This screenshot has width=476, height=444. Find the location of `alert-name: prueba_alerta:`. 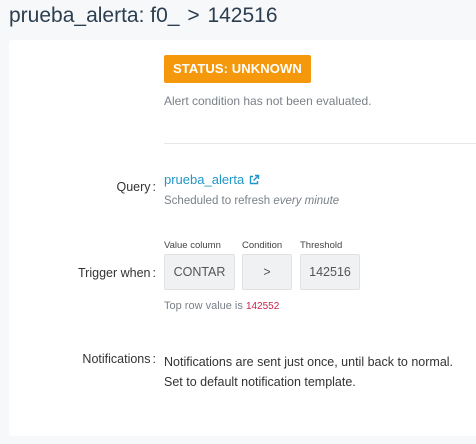

alert-name: prueba_alerta: is located at coordinates (77, 15).